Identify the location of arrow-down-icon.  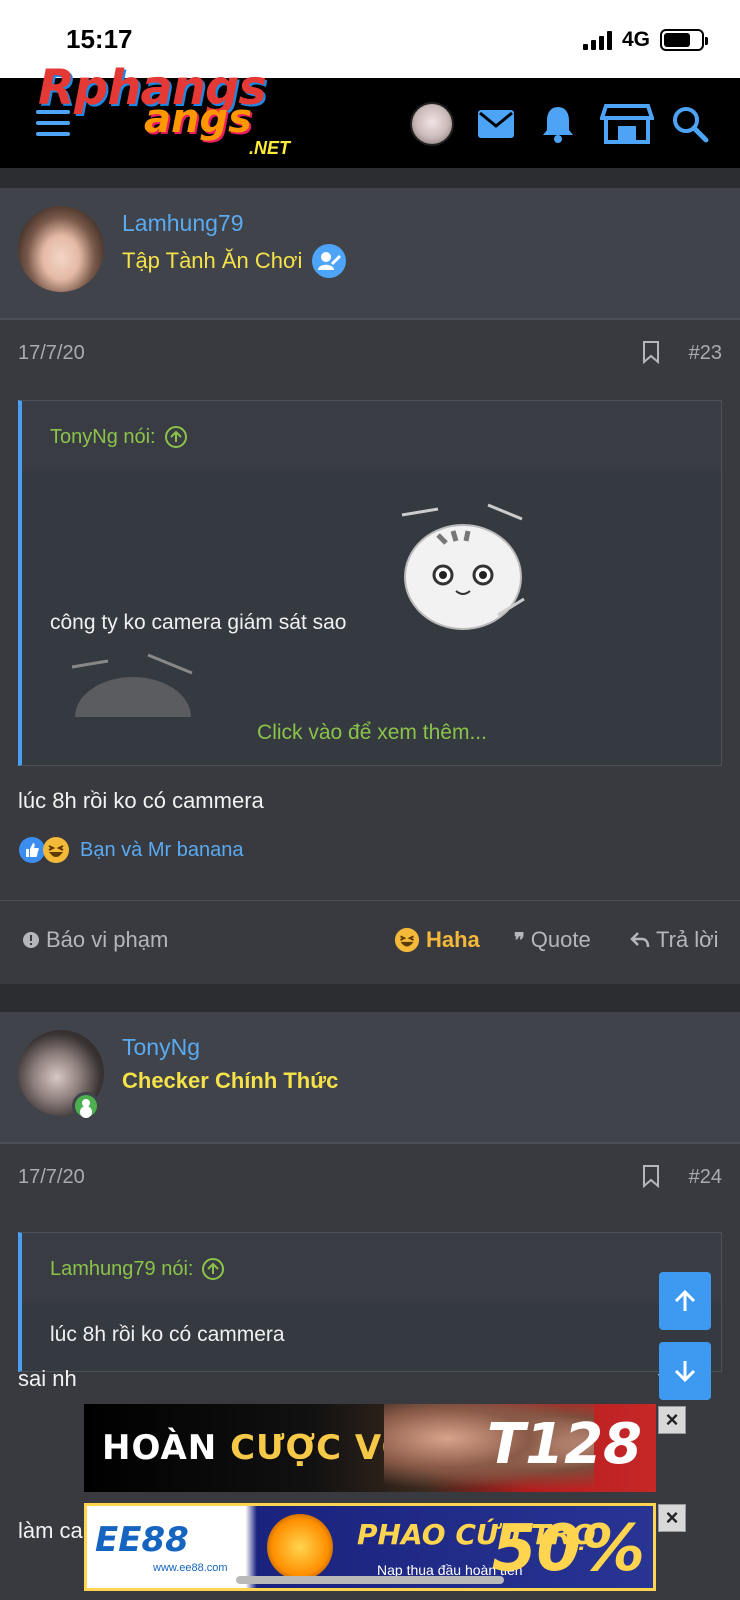
(685, 1372).